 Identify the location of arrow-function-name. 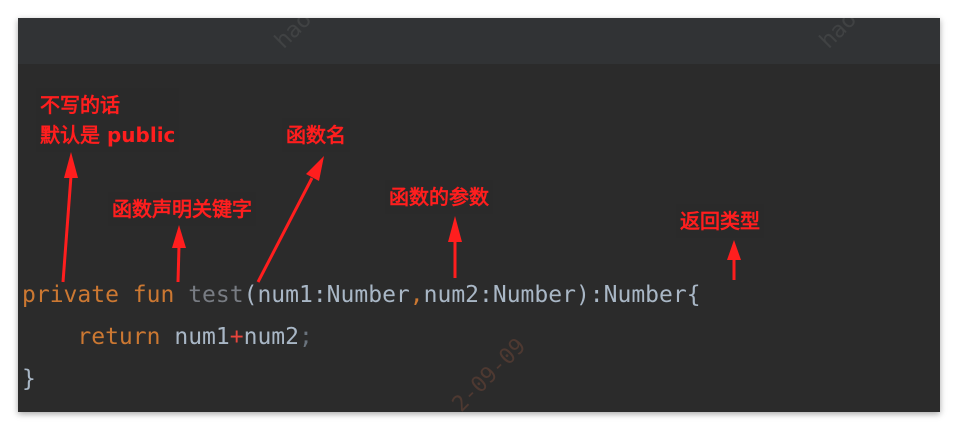
(290, 219).